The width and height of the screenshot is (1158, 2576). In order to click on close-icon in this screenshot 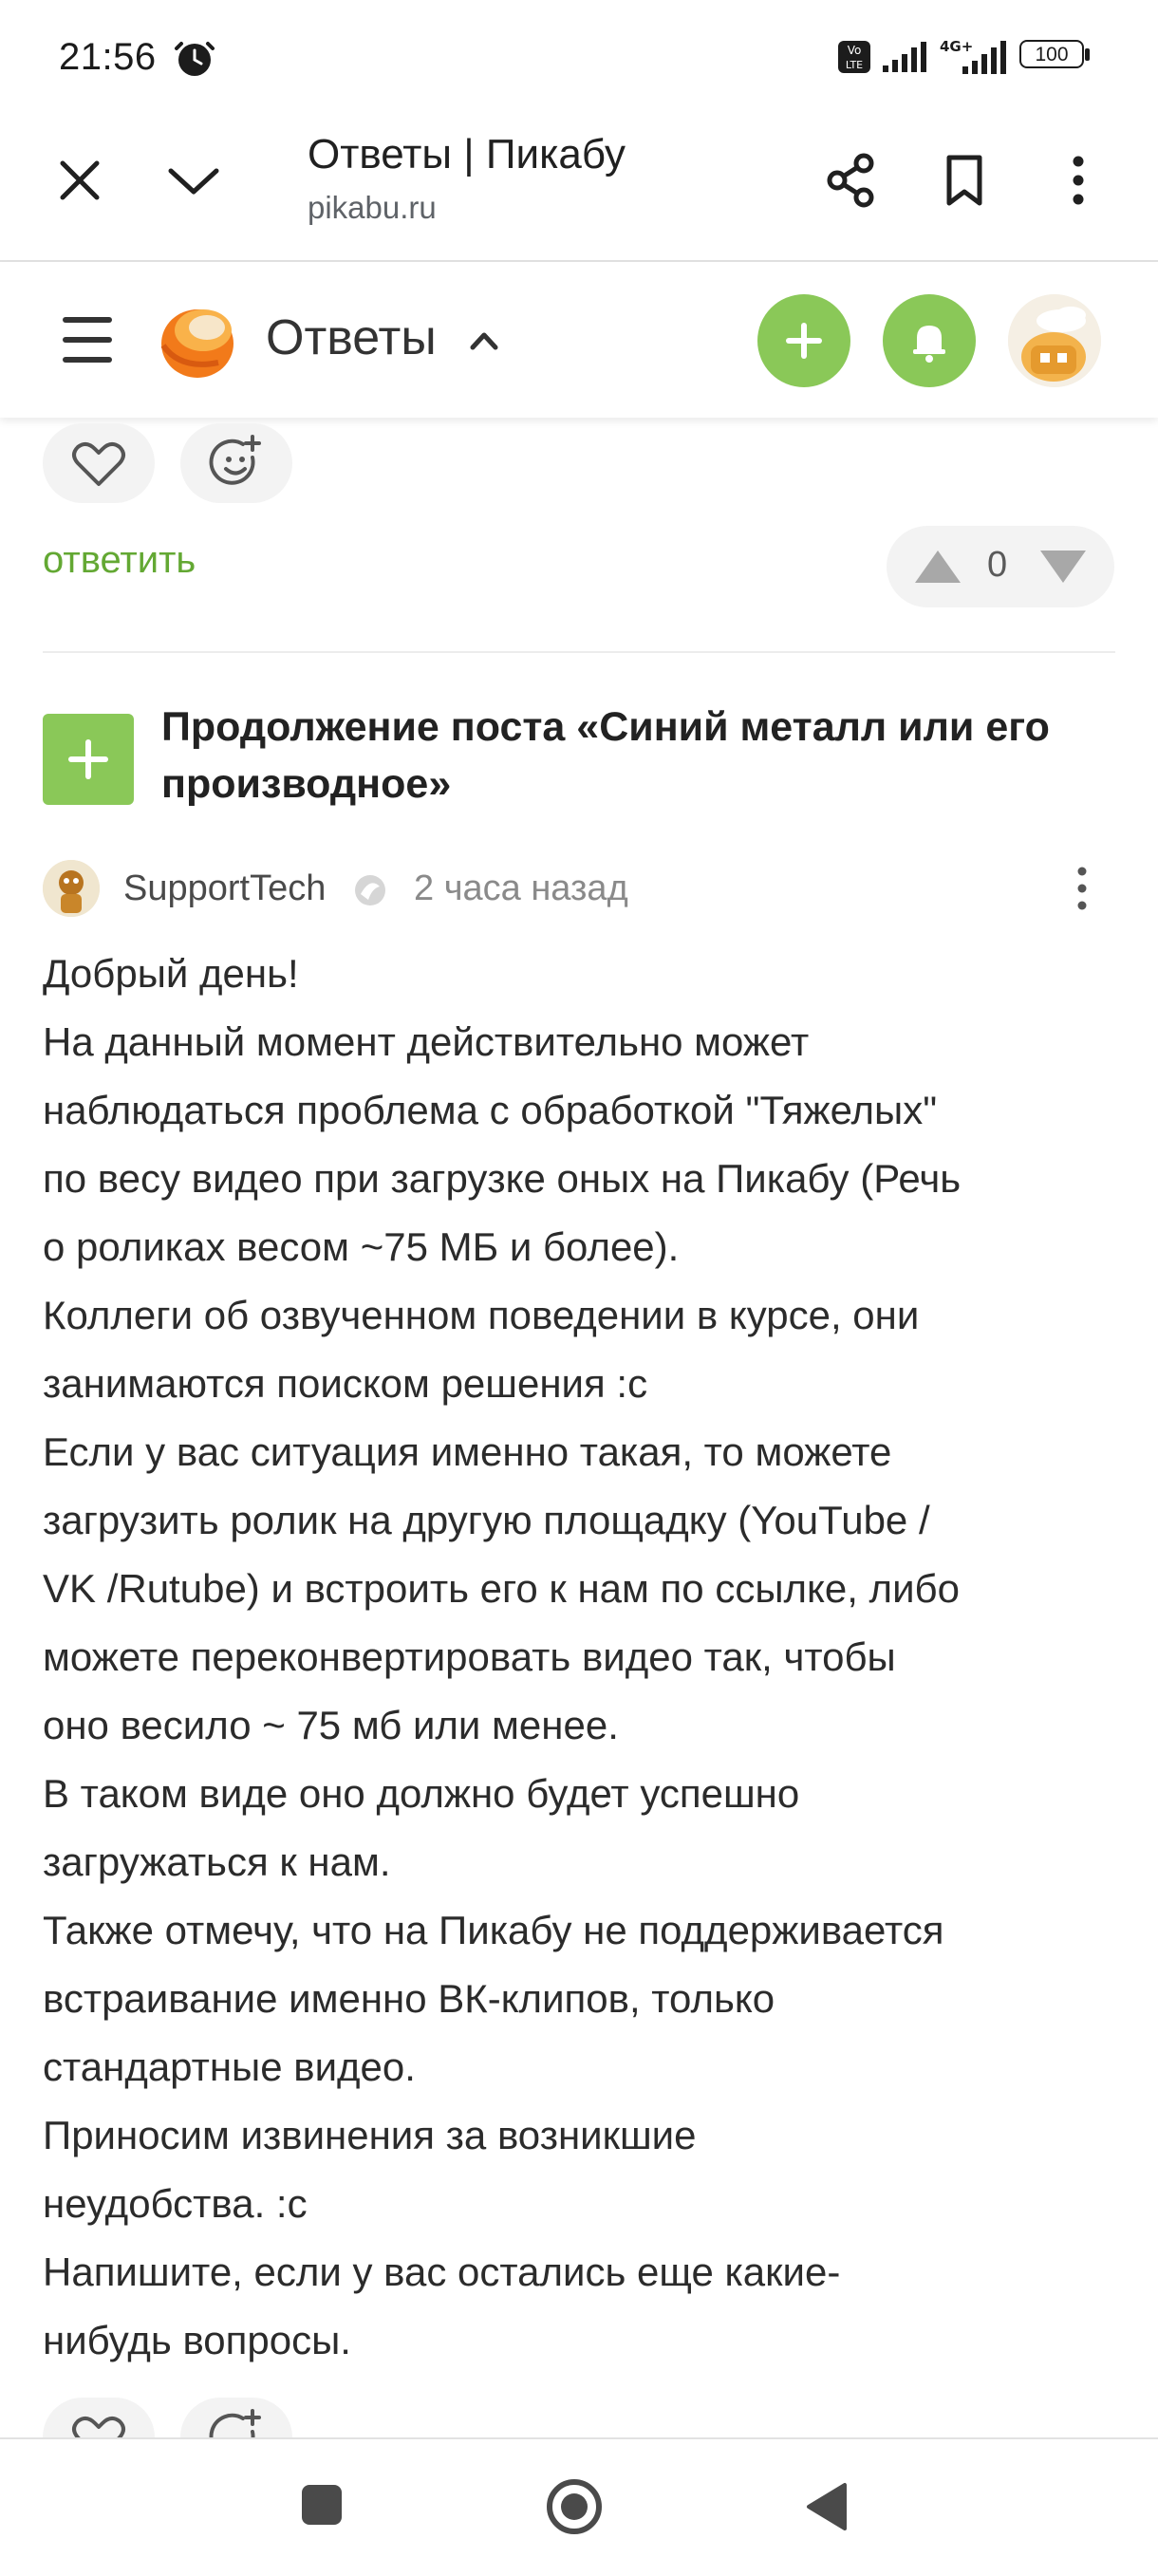, I will do `click(79, 180)`.